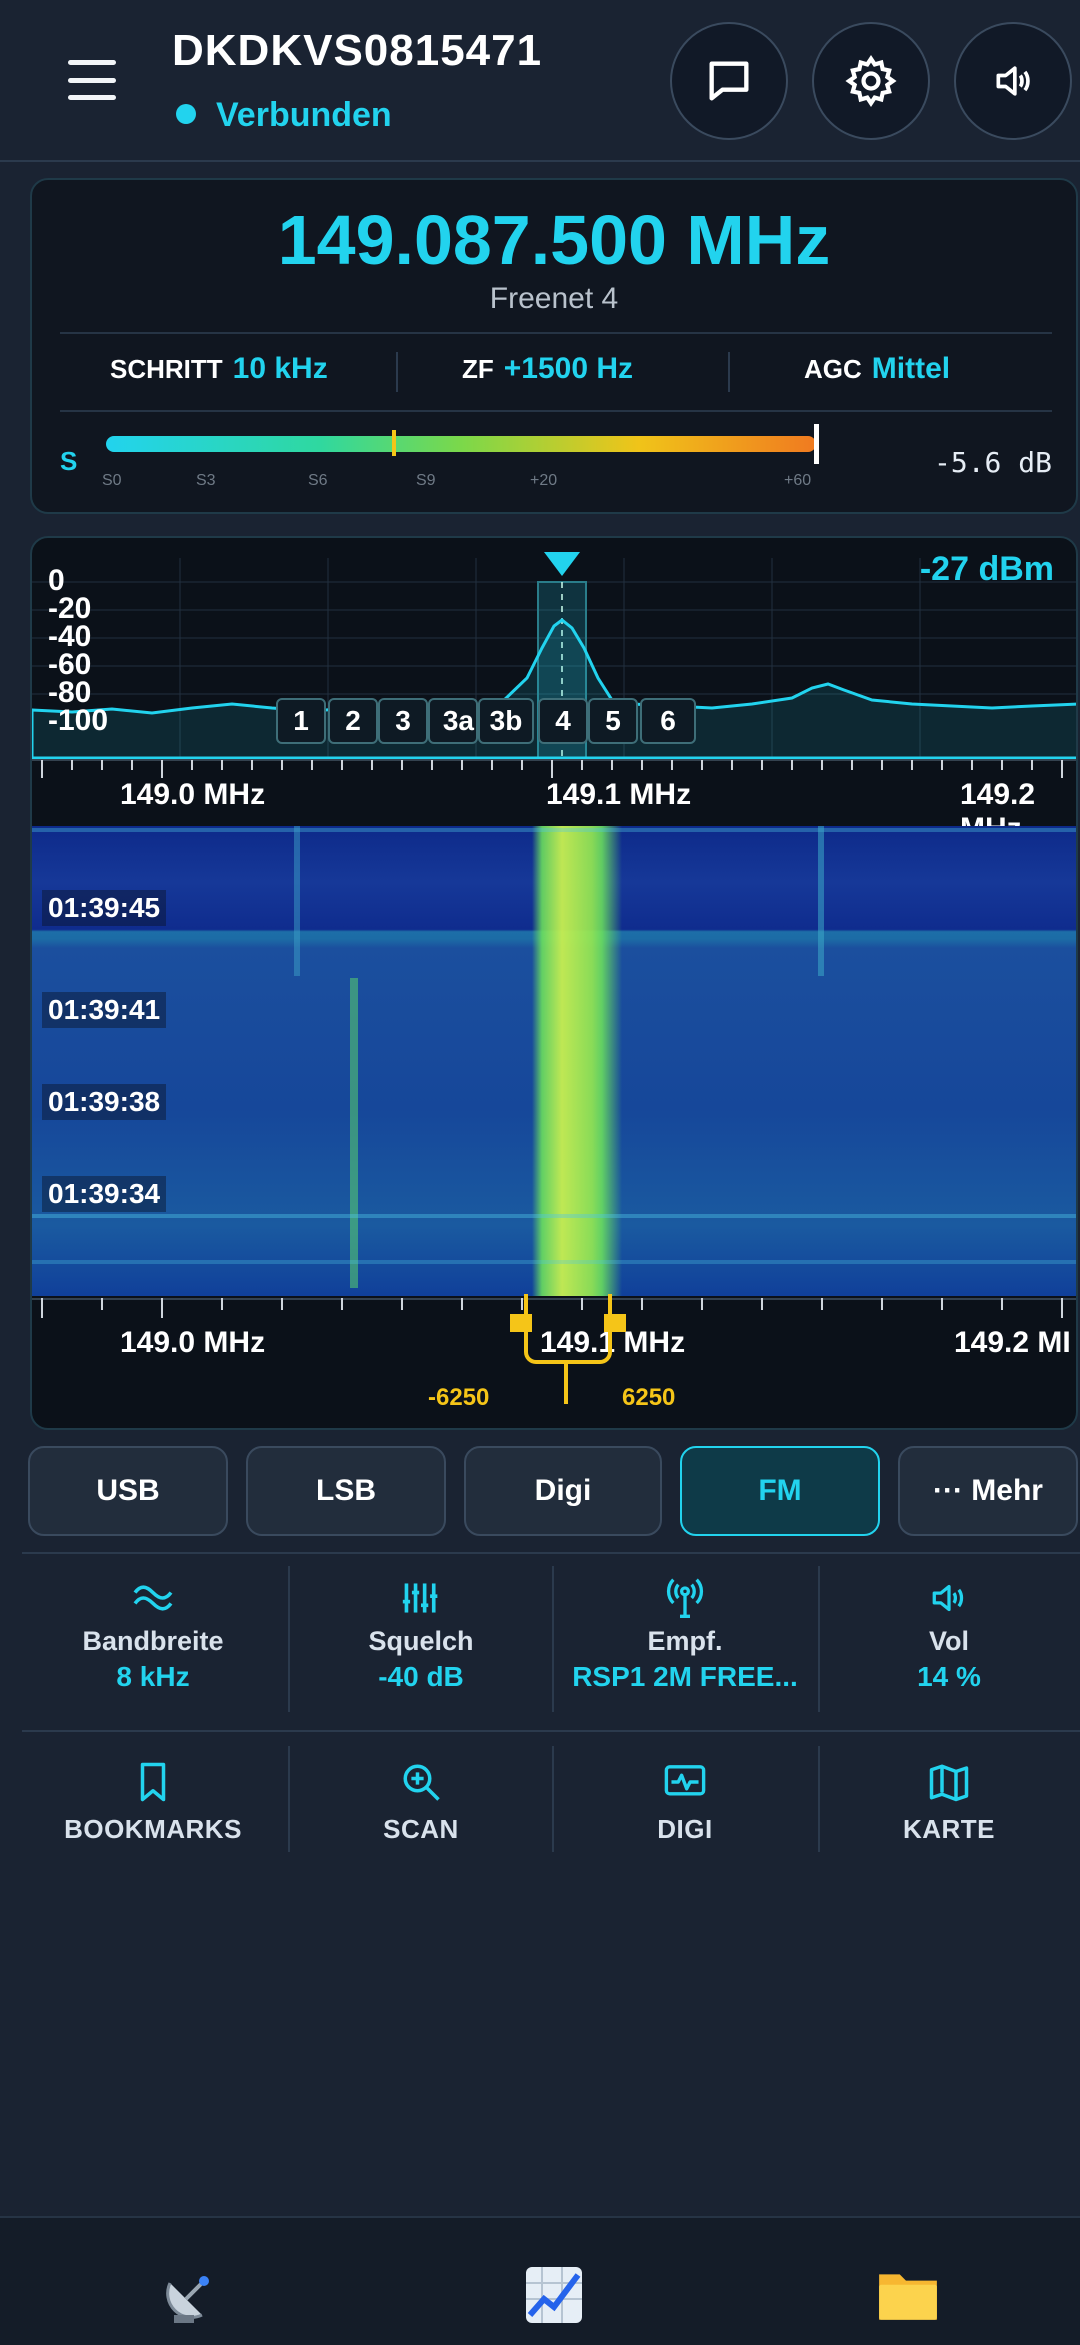 This screenshot has height=2345, width=1080. I want to click on nav-recordings-tab, so click(908, 2295).